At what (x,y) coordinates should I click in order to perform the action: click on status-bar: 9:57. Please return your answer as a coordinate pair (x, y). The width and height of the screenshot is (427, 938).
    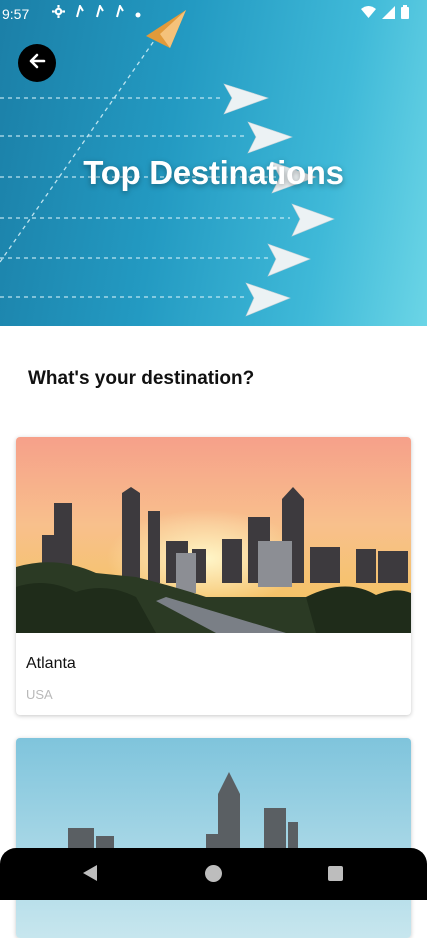
    Looking at the image, I should click on (213, 14).